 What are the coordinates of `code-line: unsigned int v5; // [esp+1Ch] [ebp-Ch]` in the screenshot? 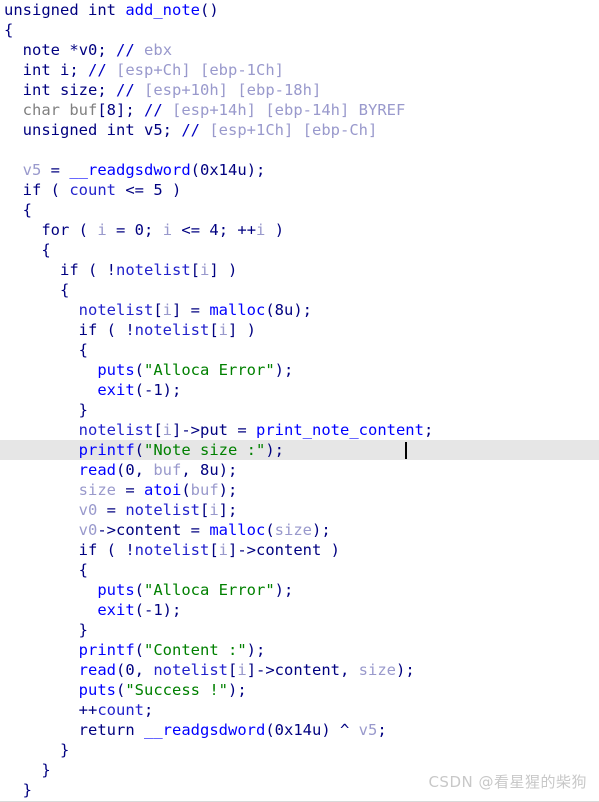 It's located at (299, 130).